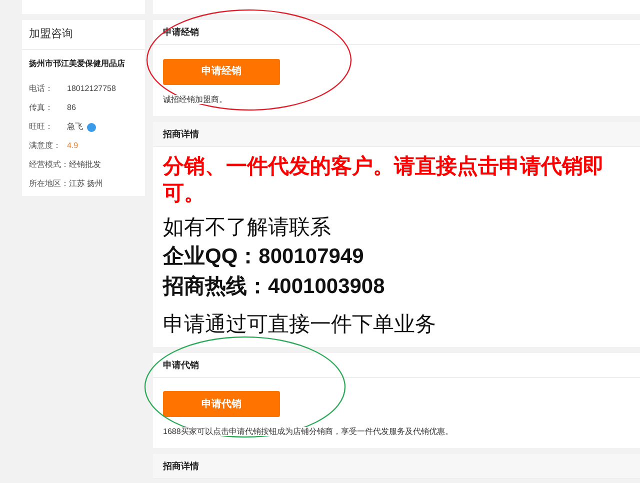  I want to click on detail-text: 如有不了解请联系, so click(247, 227).